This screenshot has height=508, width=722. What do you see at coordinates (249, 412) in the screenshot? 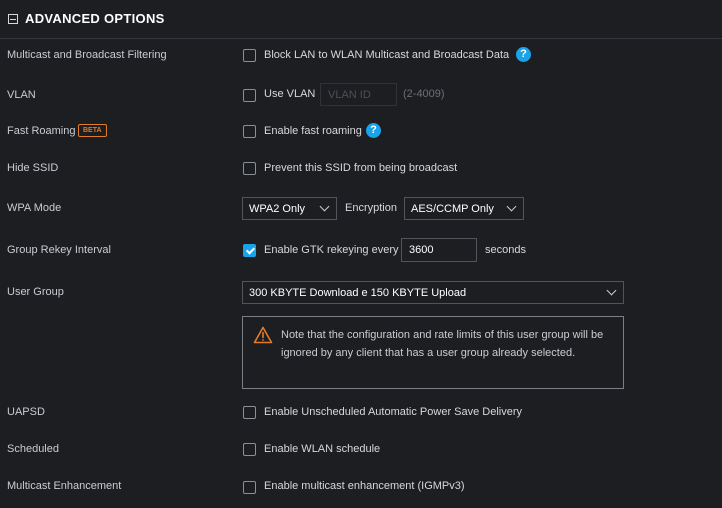
I see `uapsd-checkbox` at bounding box center [249, 412].